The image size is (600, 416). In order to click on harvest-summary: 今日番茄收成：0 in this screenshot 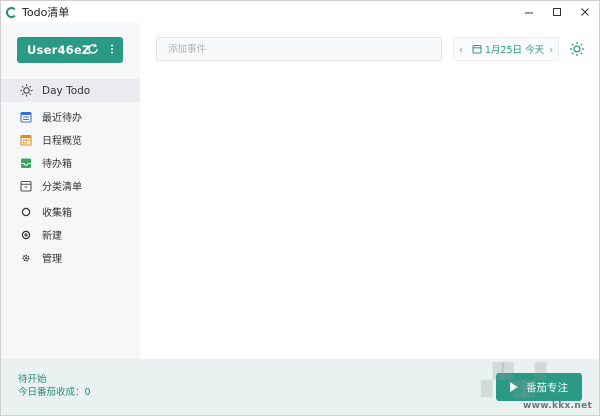, I will do `click(54, 392)`.